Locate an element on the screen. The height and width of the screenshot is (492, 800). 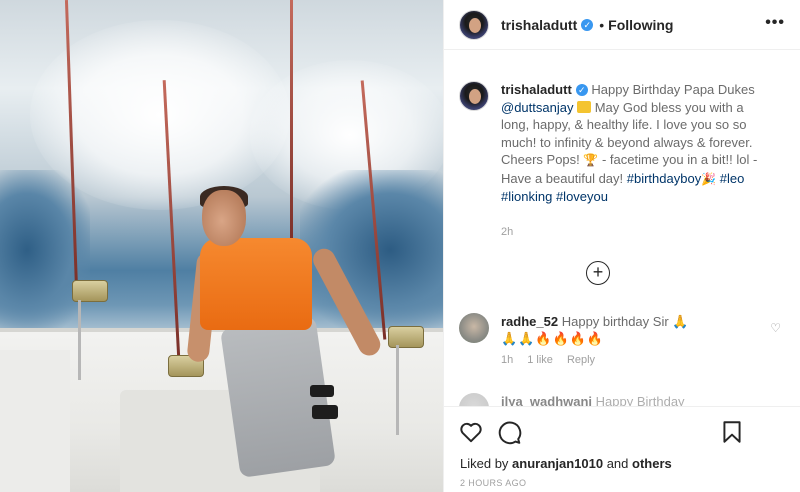
boat-bench is located at coordinates (35, 421).